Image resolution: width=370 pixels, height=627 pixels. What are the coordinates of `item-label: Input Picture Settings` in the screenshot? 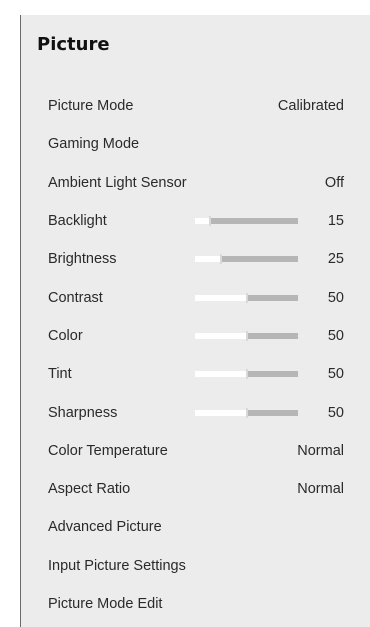 It's located at (117, 565).